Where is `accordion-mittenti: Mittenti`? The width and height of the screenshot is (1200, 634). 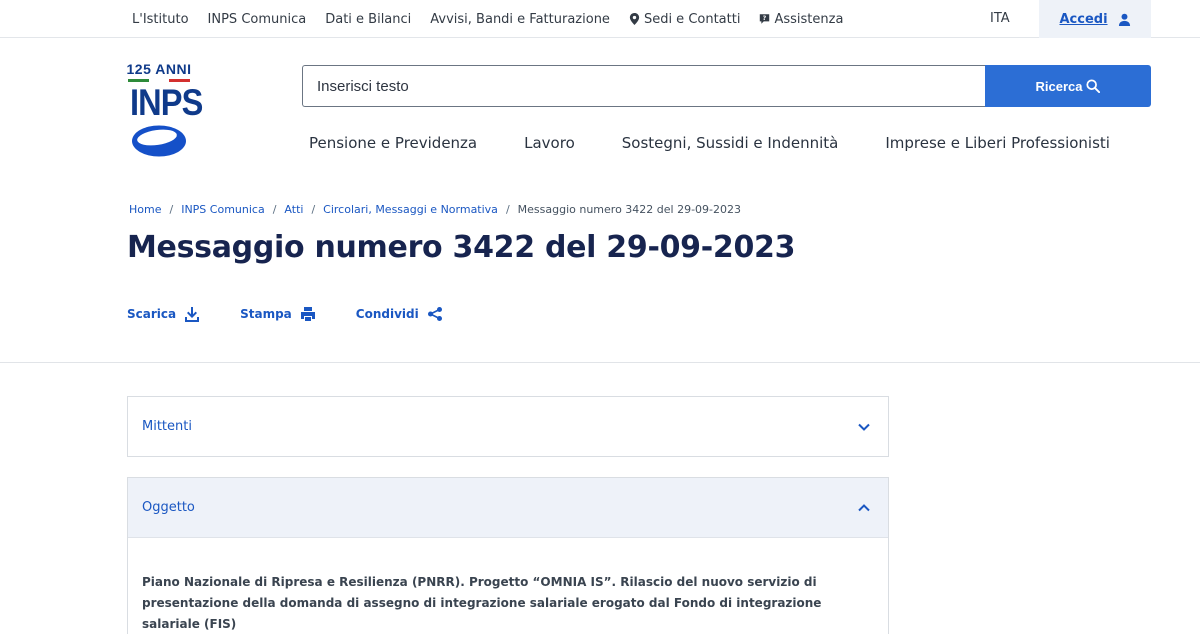 accordion-mittenti: Mittenti is located at coordinates (508, 426).